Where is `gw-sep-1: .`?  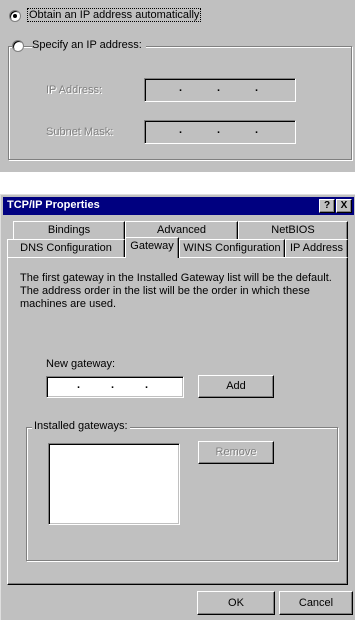
gw-sep-1: . is located at coordinates (79, 385).